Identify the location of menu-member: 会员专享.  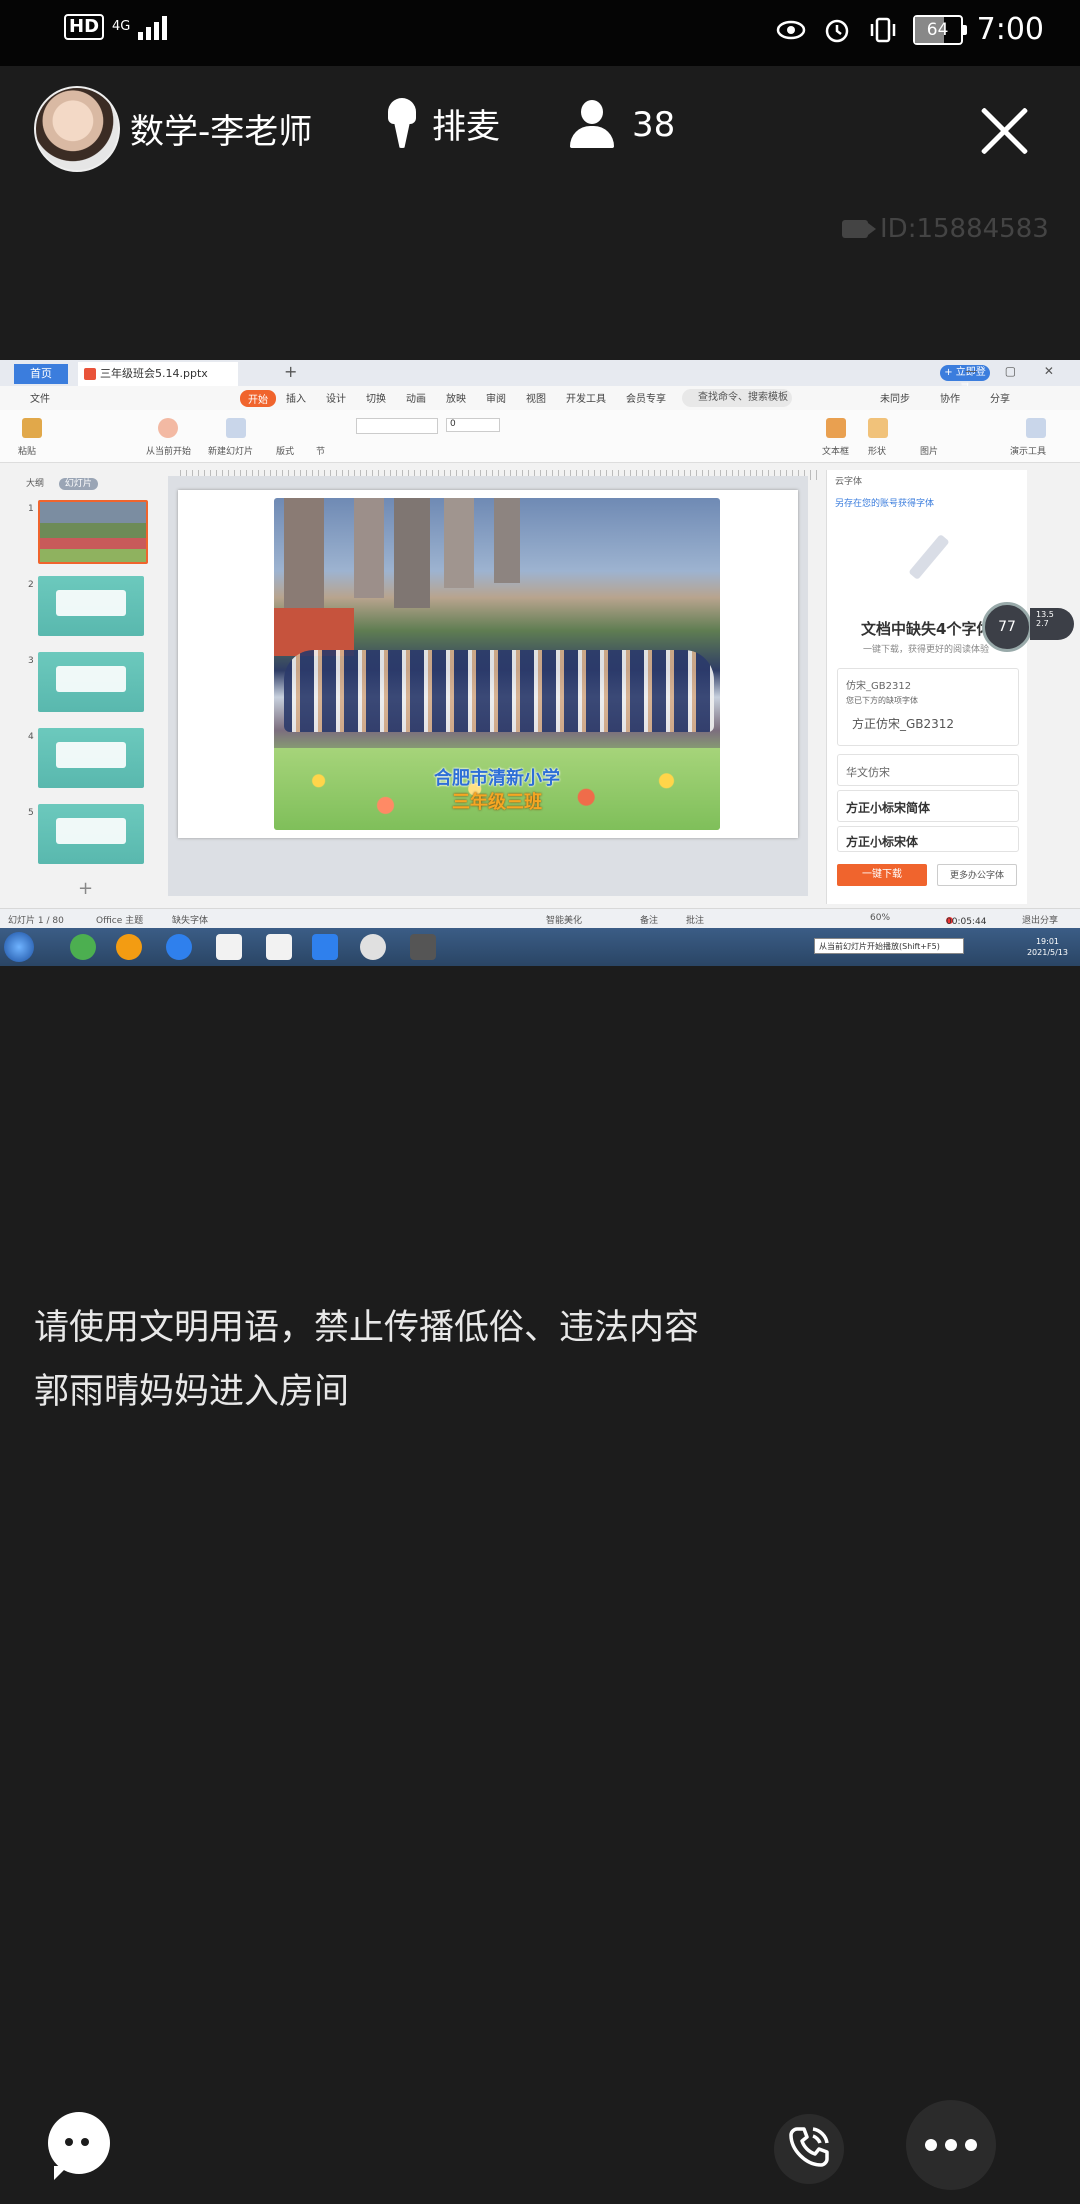
(646, 399).